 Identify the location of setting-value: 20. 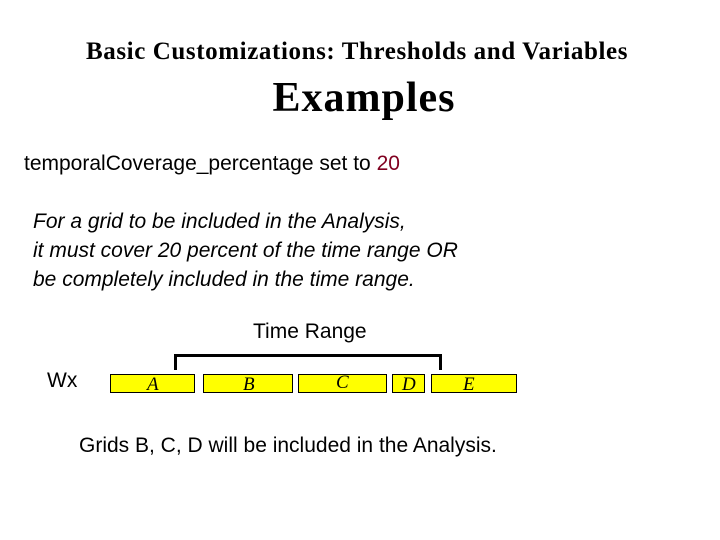
(388, 163).